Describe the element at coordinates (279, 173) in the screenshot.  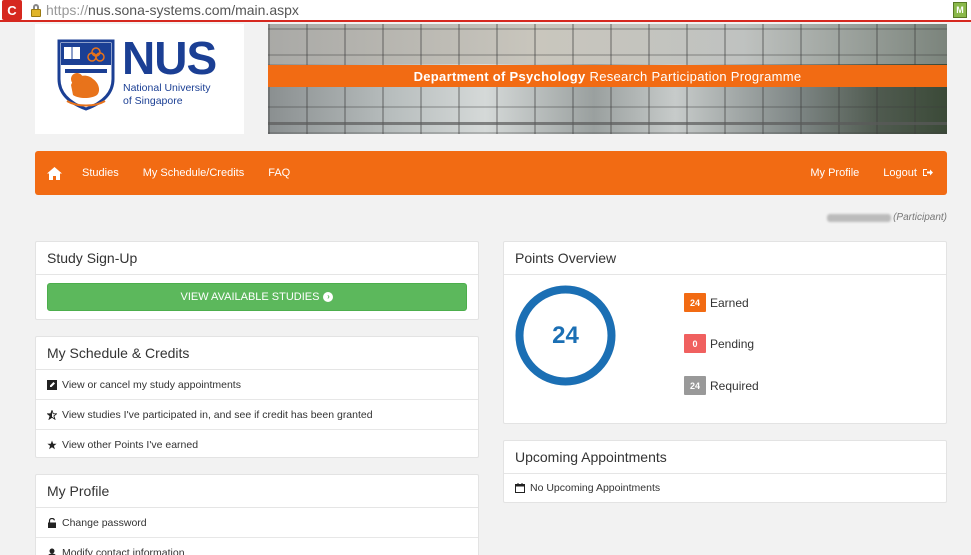
I see `nav-faq: FAQ` at that location.